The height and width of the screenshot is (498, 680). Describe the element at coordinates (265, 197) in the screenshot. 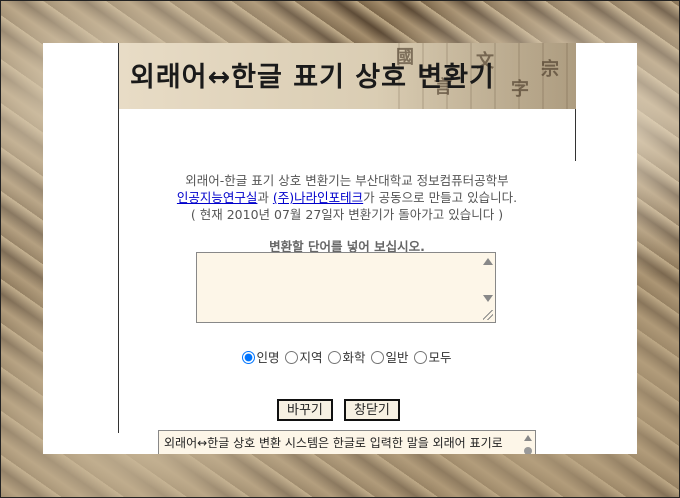

I see `intro-conj: 과` at that location.